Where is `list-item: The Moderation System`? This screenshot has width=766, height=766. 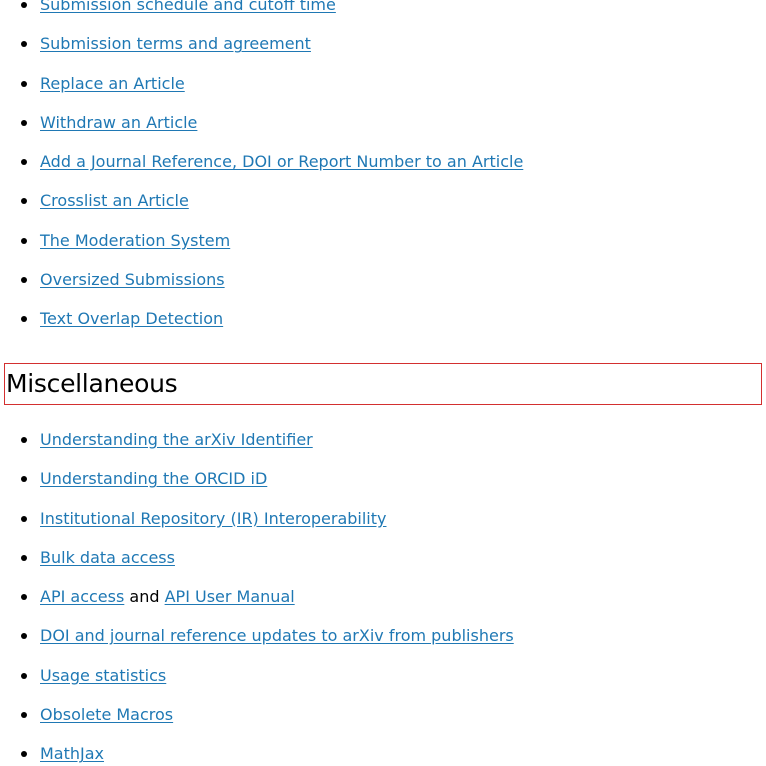
list-item: The Moderation System is located at coordinates (383, 250).